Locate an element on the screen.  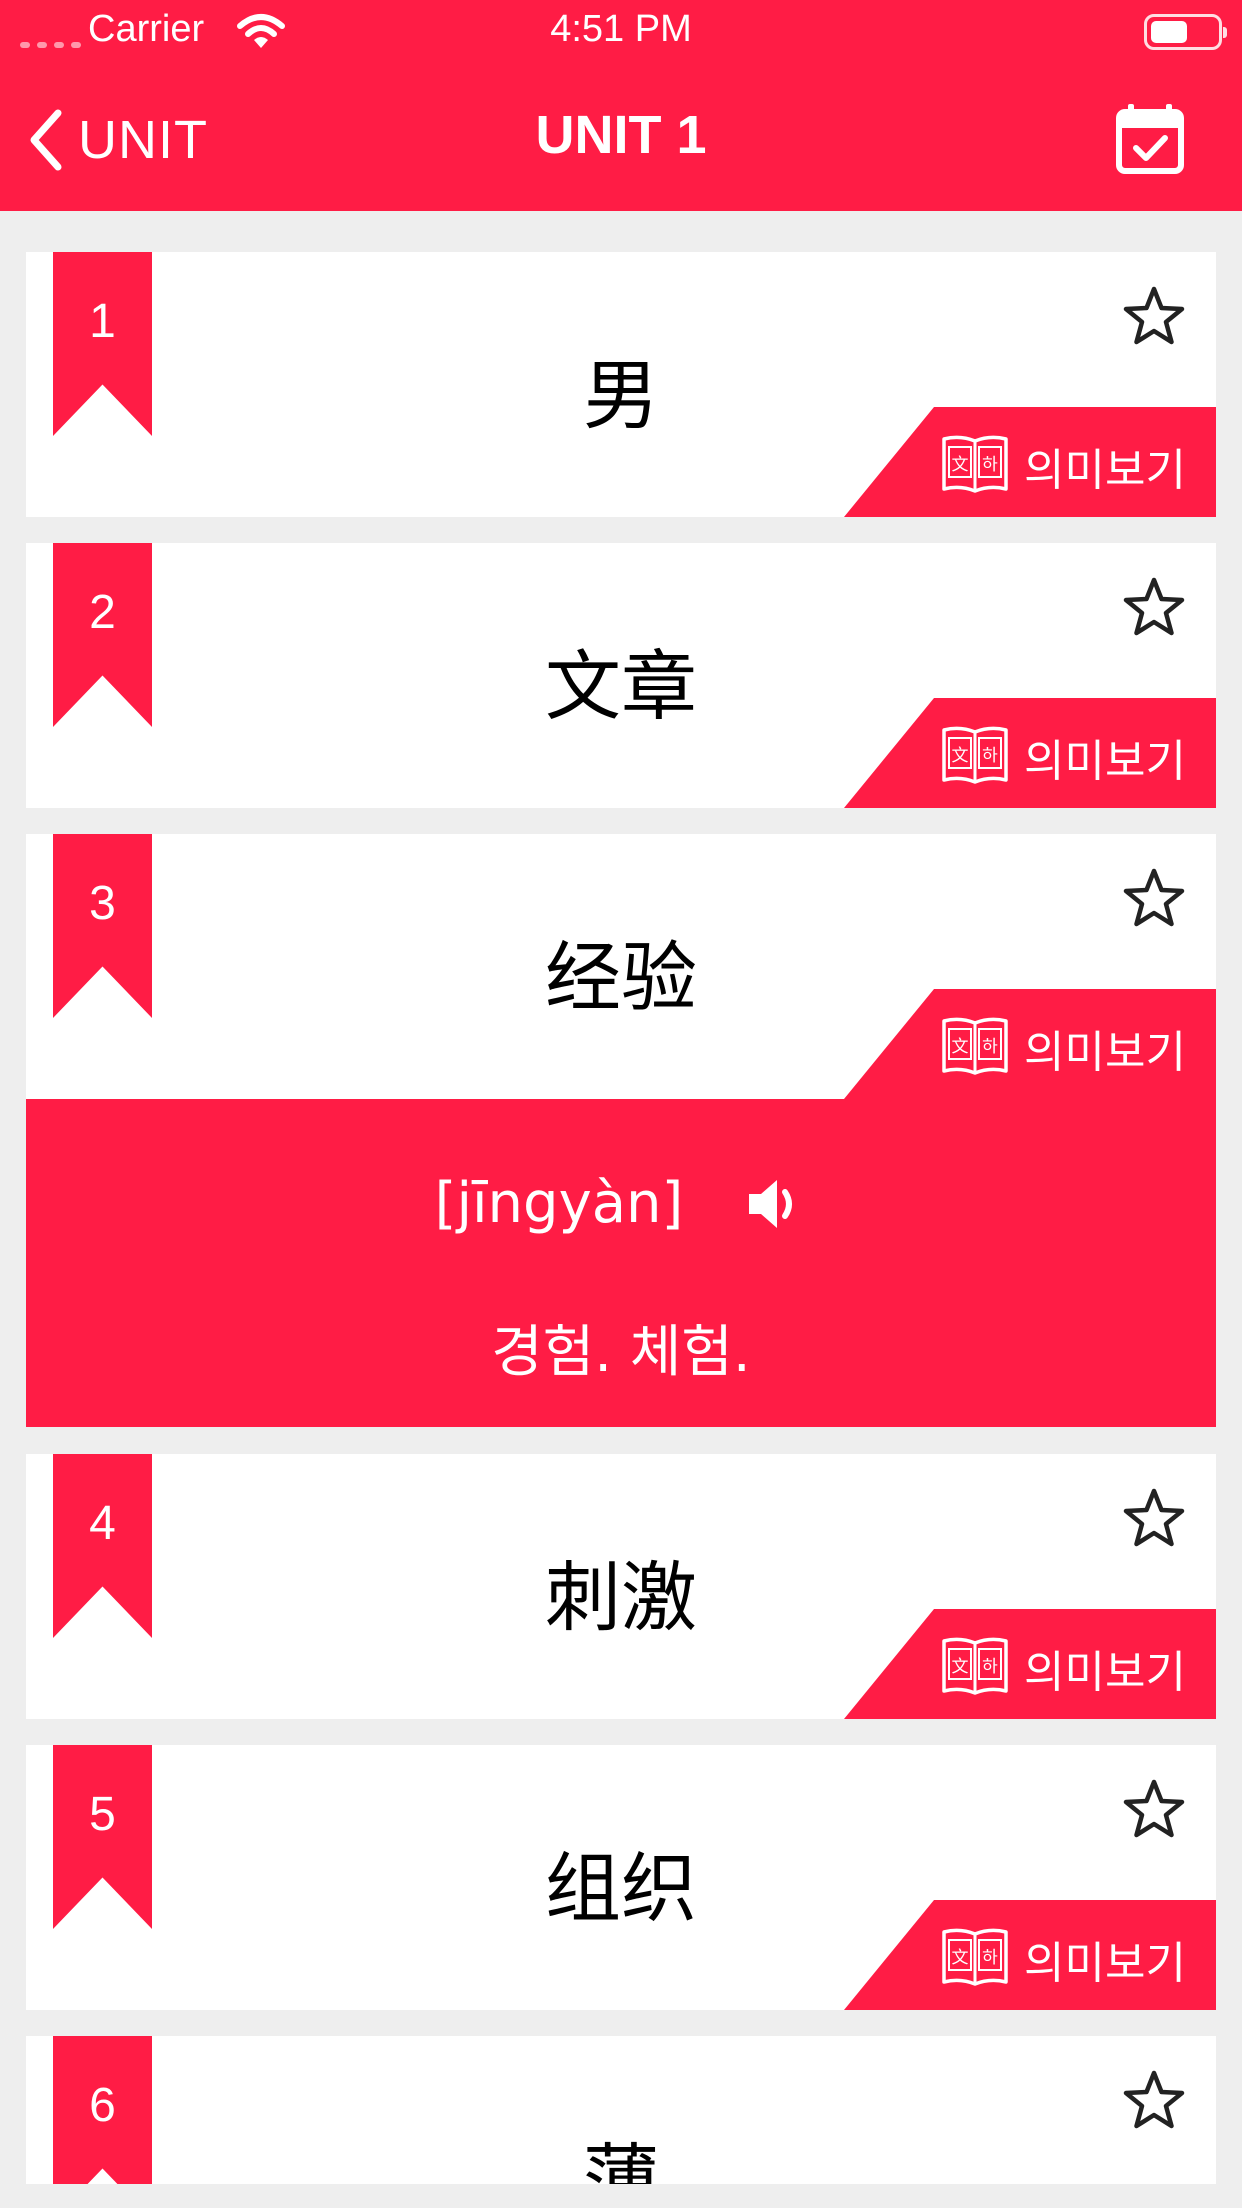
korean-meaning: 경험. 체험. is located at coordinates (621, 1352).